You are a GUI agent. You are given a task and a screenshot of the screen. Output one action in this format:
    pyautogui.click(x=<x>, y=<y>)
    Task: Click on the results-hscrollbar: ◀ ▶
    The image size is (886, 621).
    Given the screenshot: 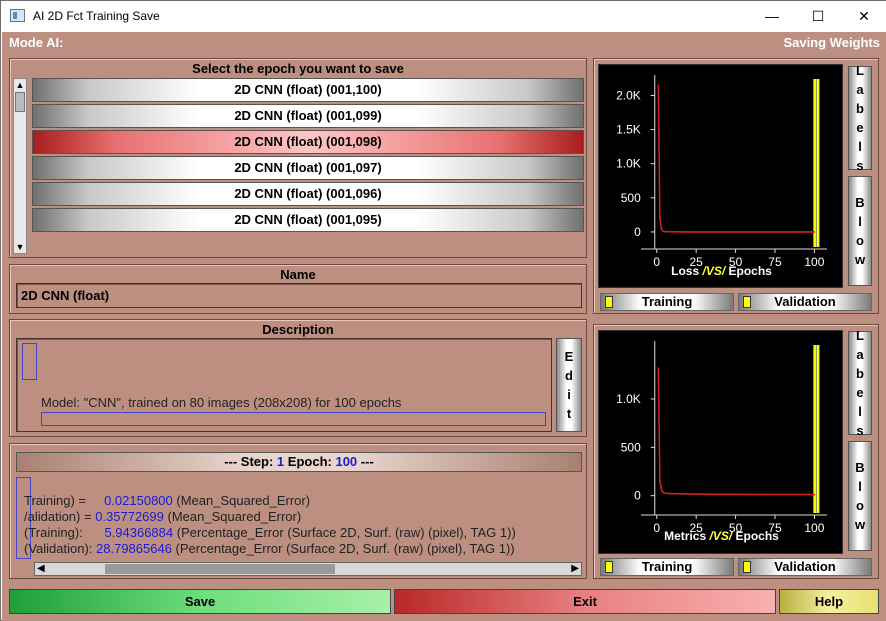 What is the action you would take?
    pyautogui.click(x=308, y=569)
    